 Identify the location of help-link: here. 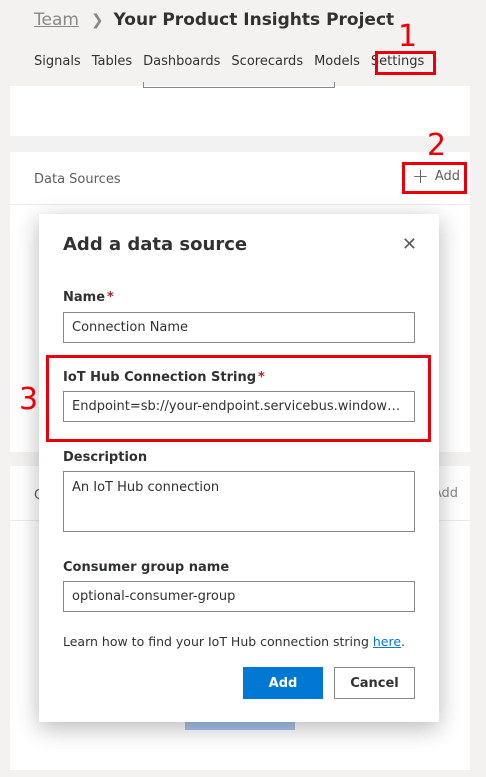
(387, 641).